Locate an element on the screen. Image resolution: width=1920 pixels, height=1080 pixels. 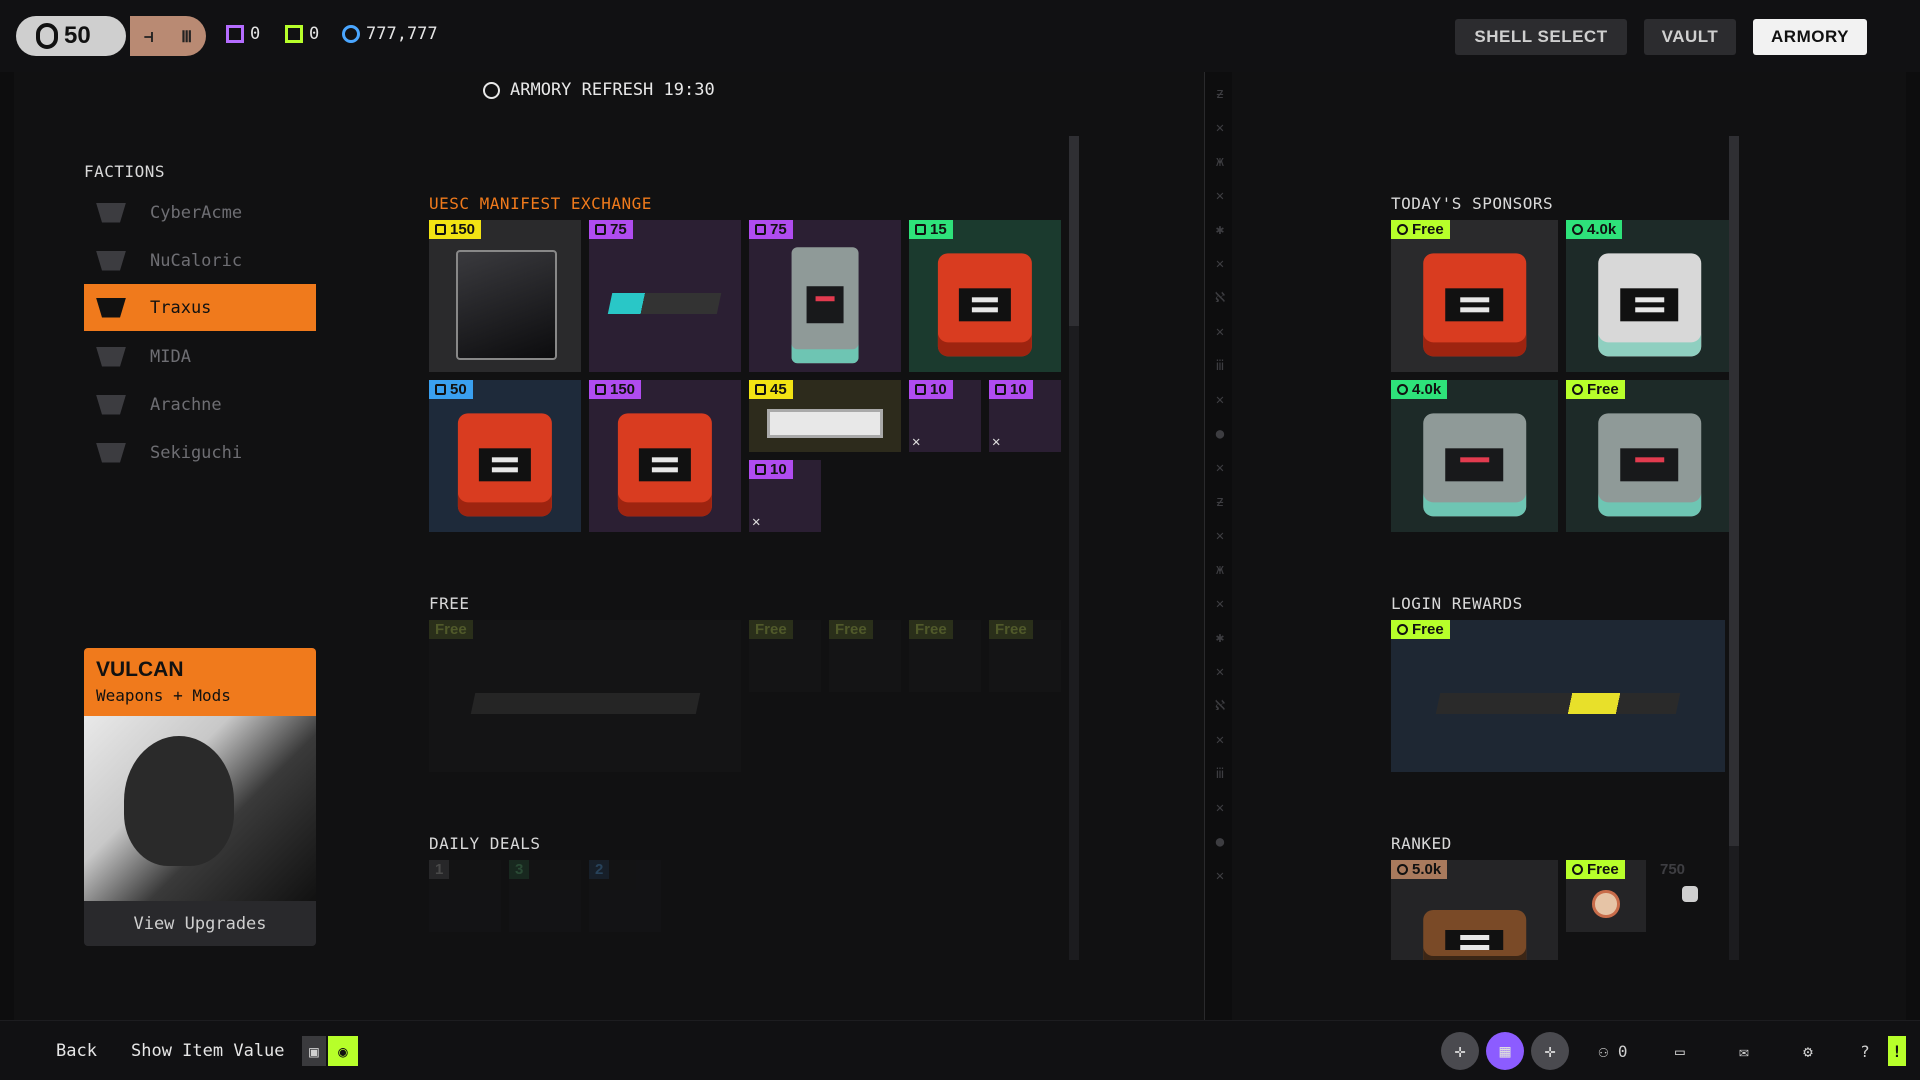
coin-icon is located at coordinates (351, 34).